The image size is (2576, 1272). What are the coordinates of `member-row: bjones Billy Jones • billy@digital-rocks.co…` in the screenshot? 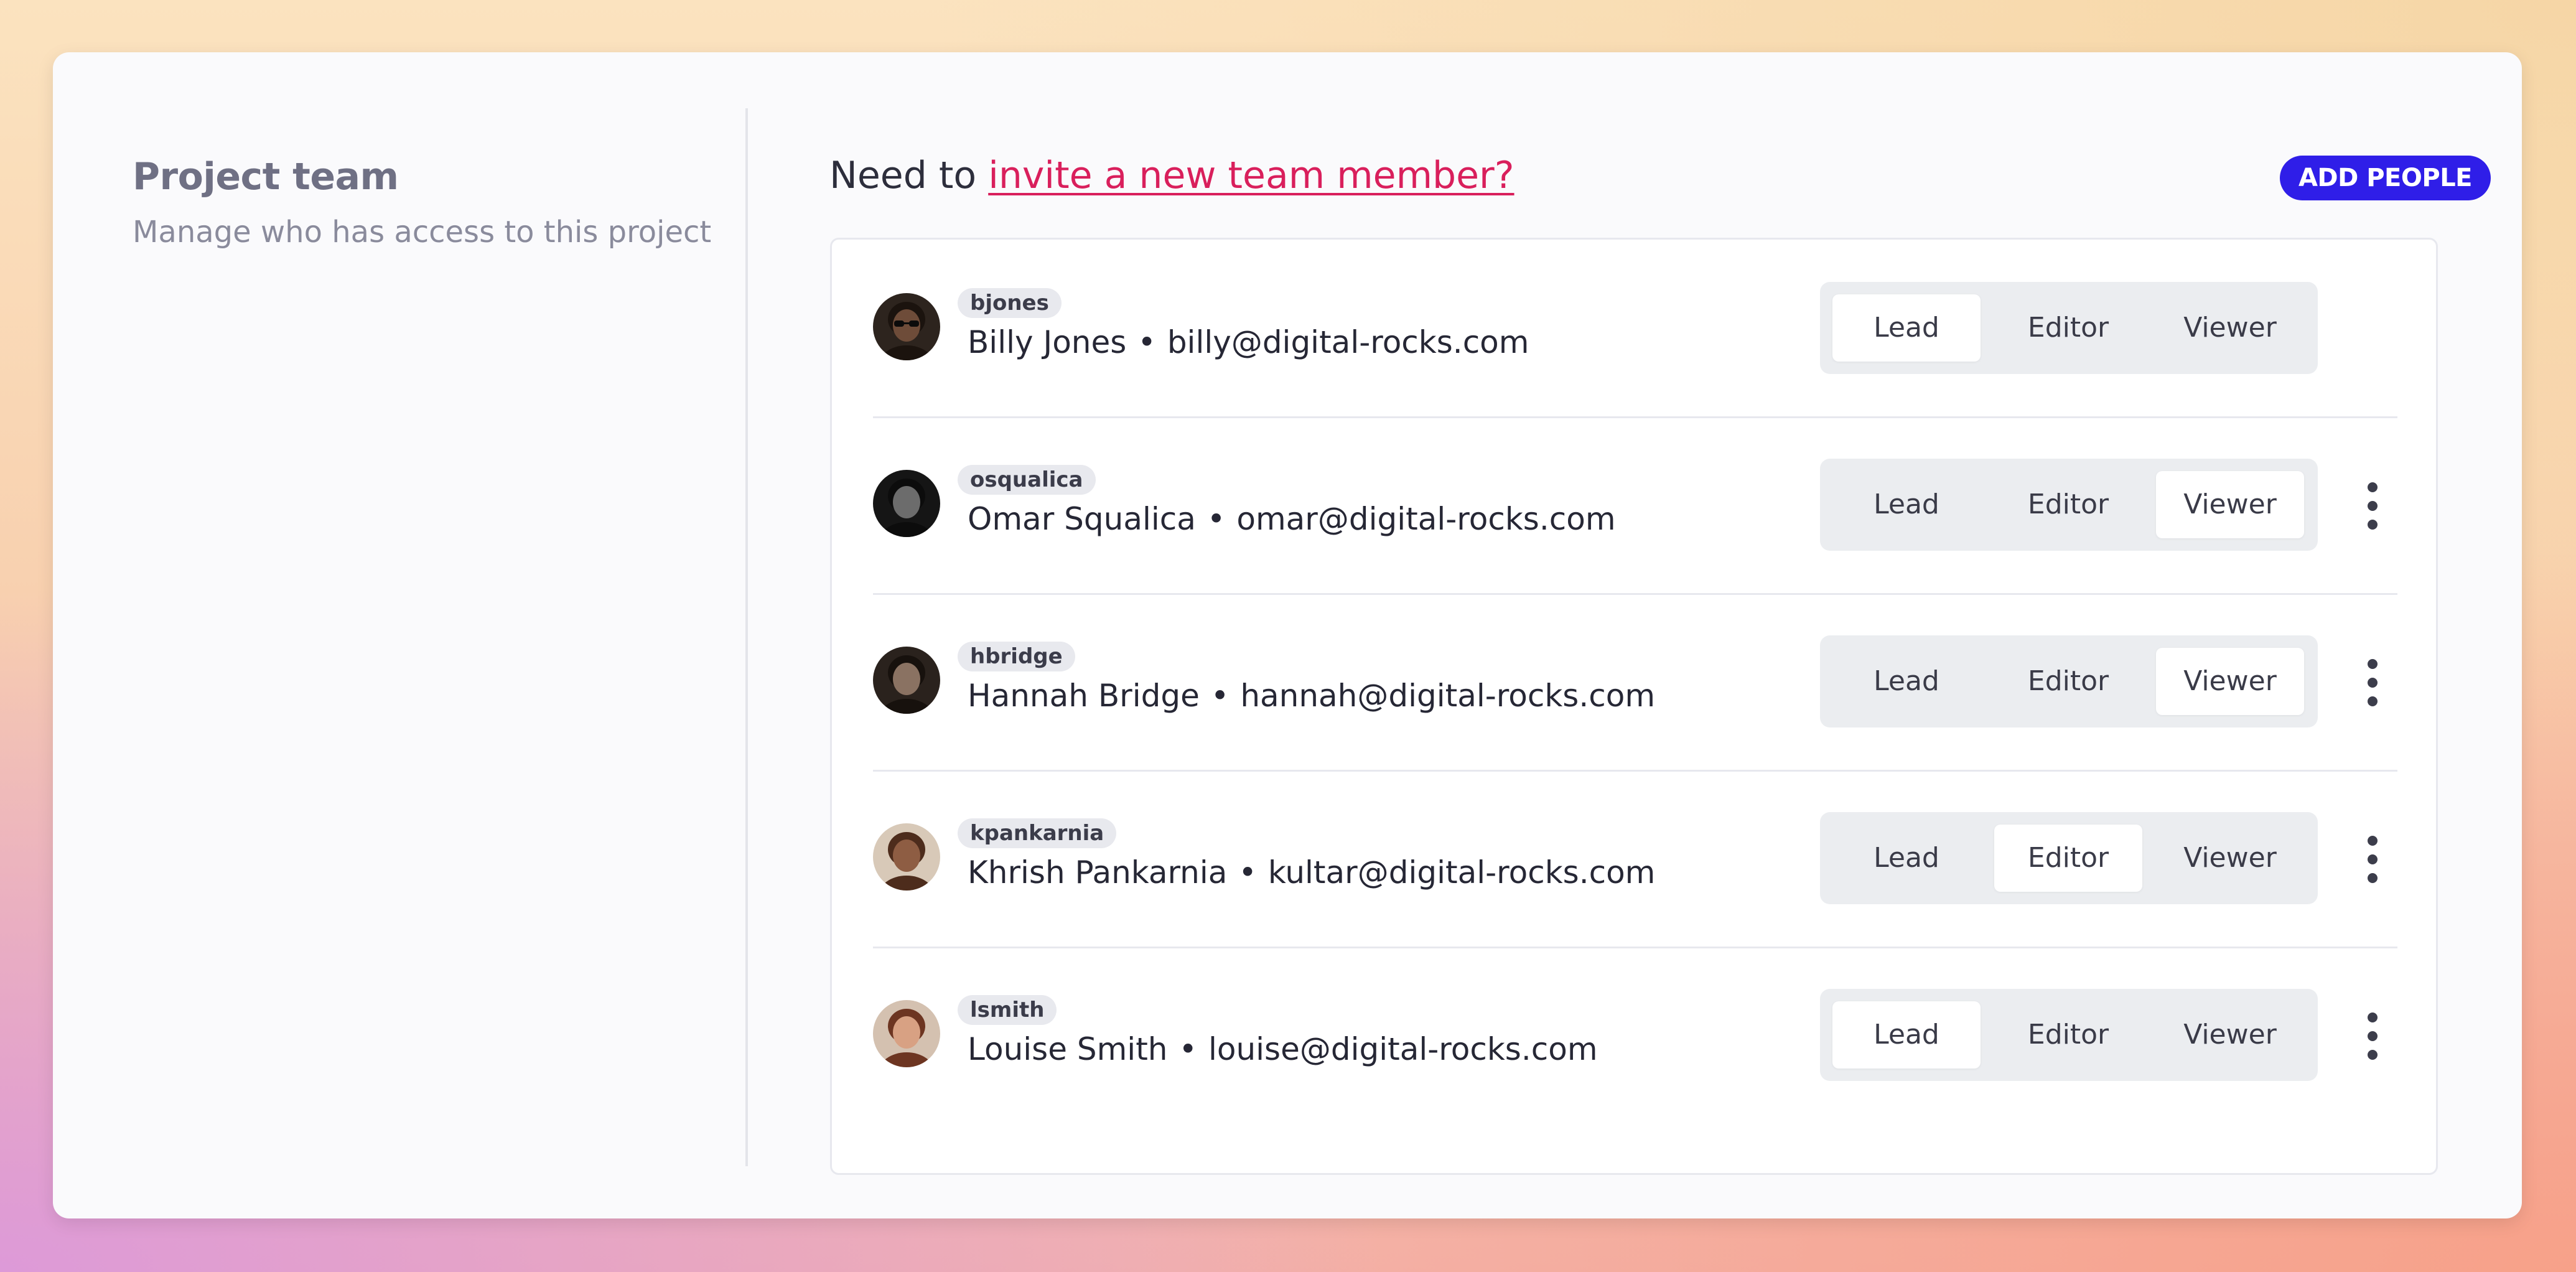 It's located at (1635, 329).